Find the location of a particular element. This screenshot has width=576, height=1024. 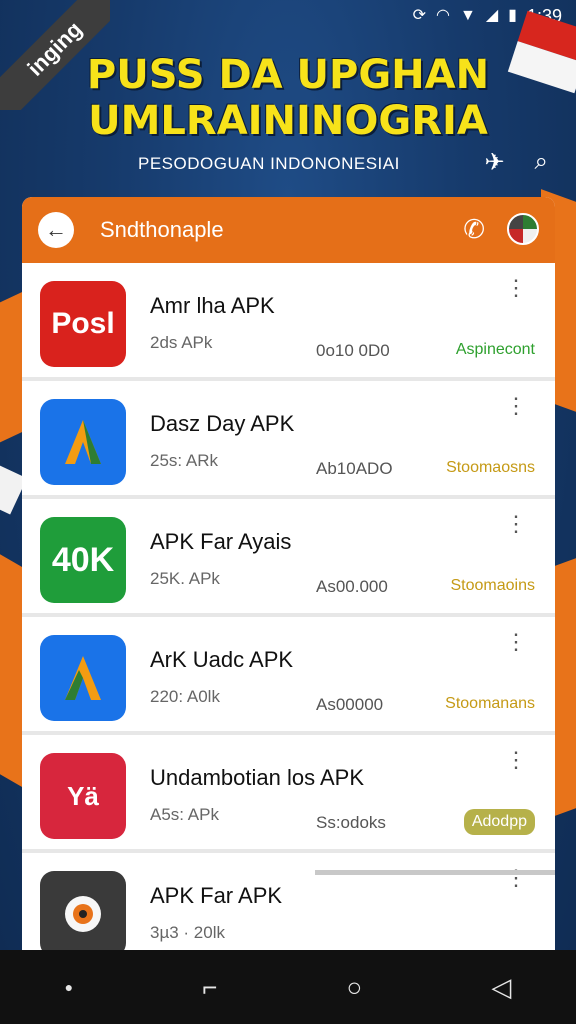

app-name: APK Far APK is located at coordinates (216, 895).